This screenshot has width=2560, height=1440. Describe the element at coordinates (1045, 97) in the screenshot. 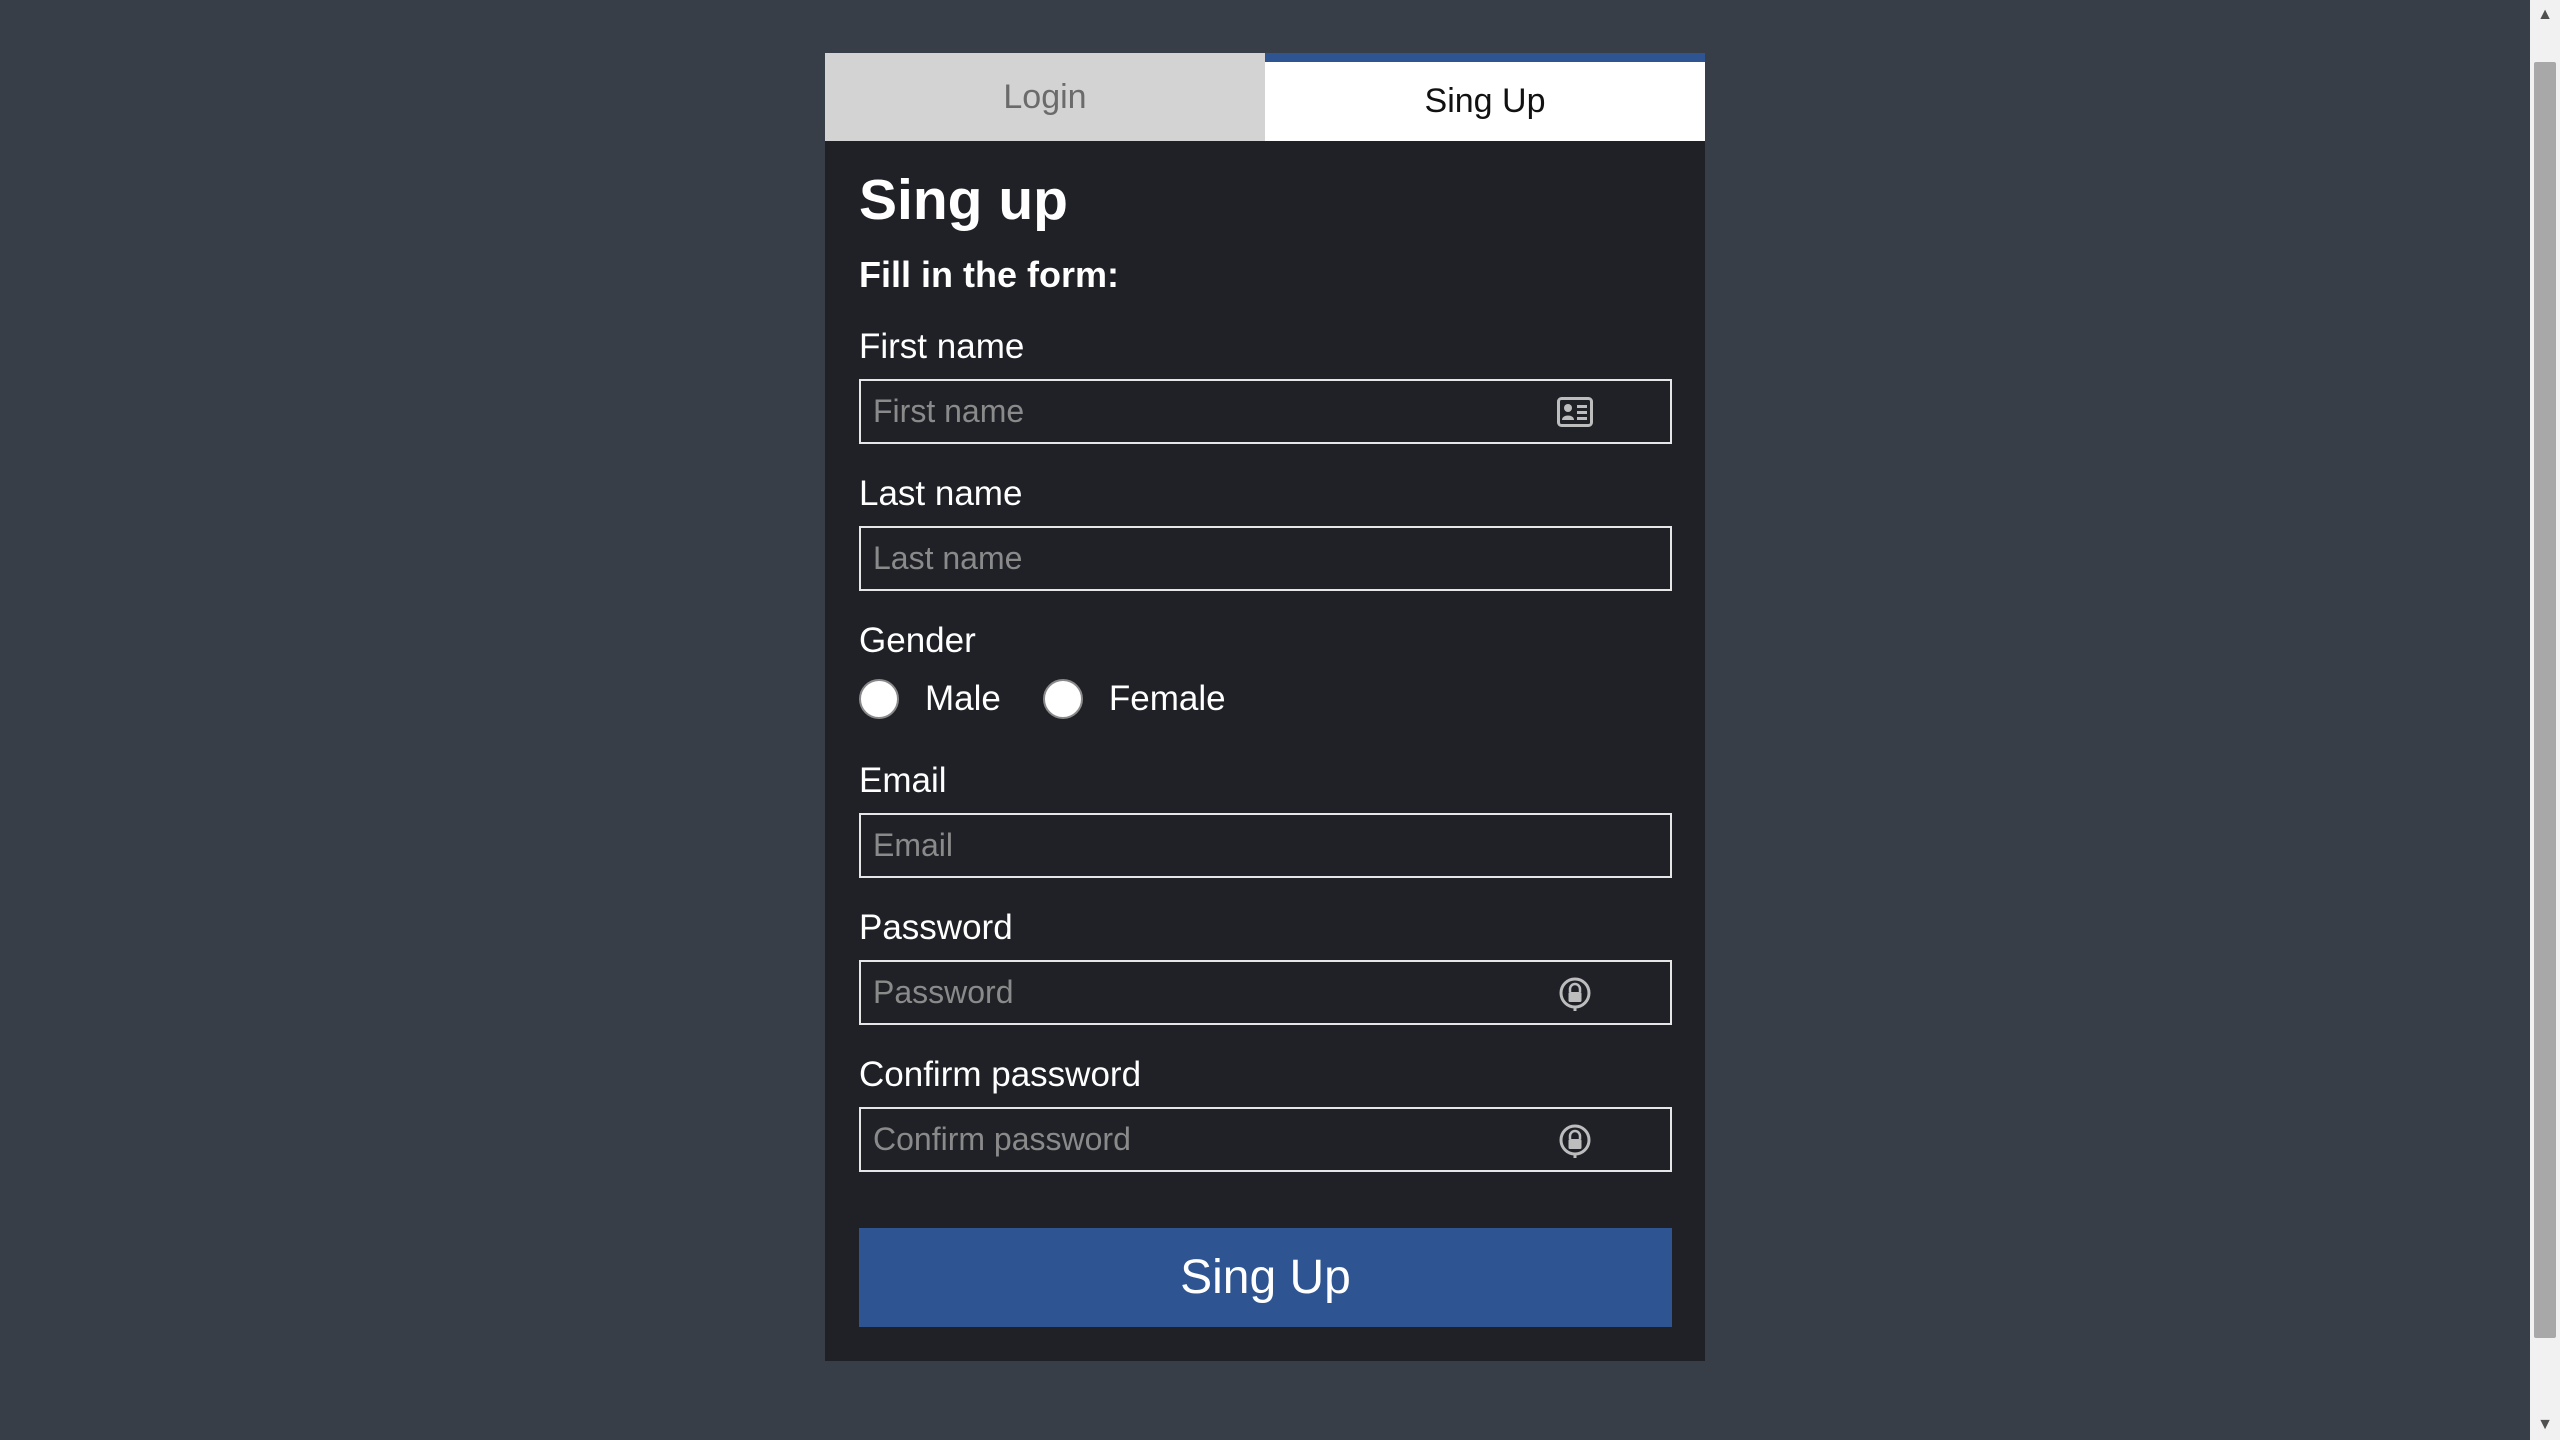

I see `tab-login: Login` at that location.